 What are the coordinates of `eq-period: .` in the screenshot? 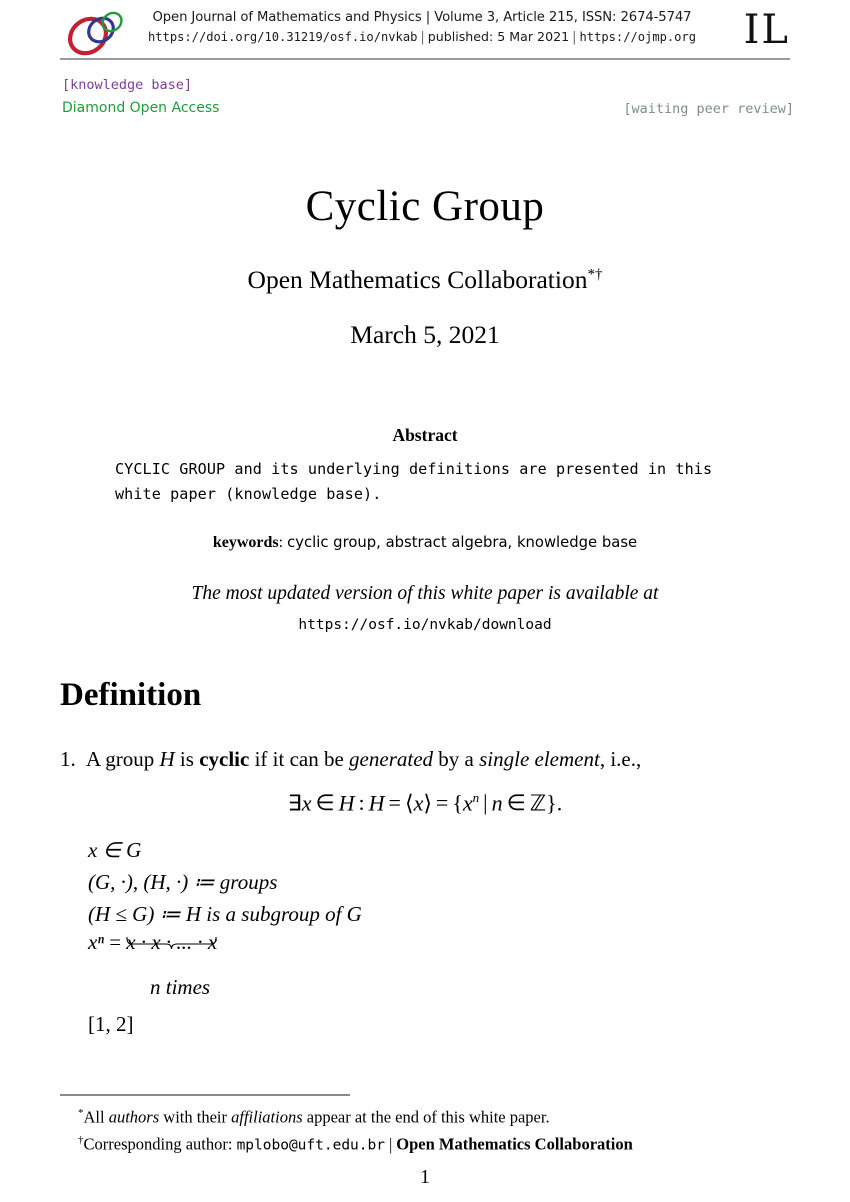 It's located at (559, 803).